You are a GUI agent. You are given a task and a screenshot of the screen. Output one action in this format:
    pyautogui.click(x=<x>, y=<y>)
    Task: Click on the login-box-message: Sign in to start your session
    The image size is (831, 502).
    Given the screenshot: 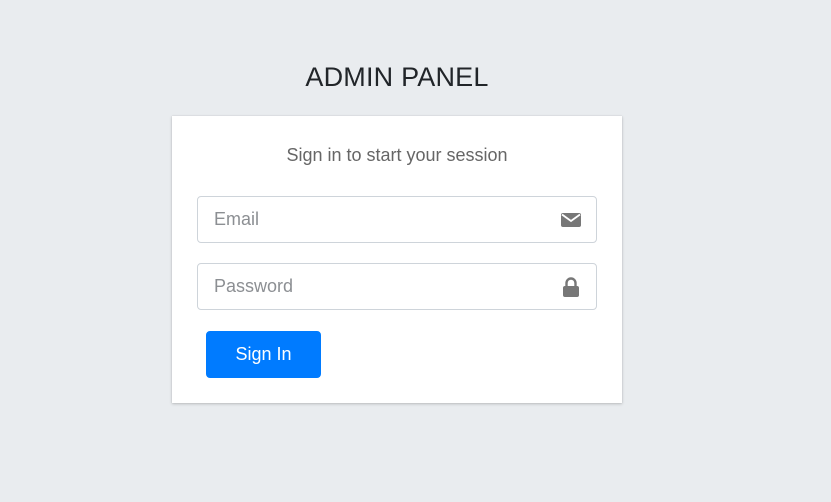 What is the action you would take?
    pyautogui.click(x=397, y=155)
    